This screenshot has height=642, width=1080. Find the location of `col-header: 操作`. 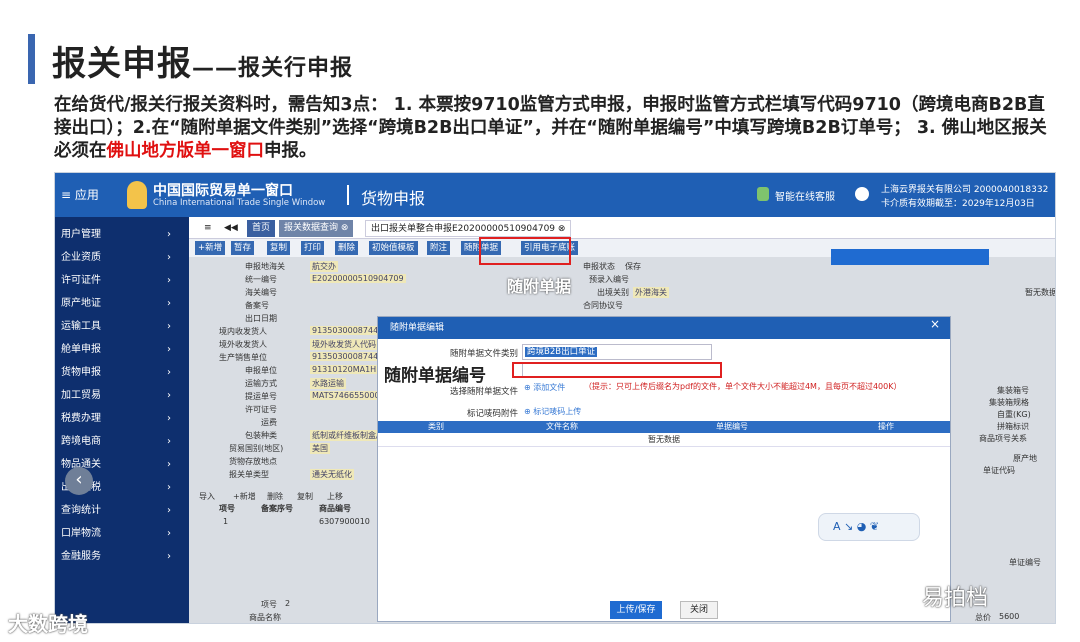

col-header: 操作 is located at coordinates (886, 426).